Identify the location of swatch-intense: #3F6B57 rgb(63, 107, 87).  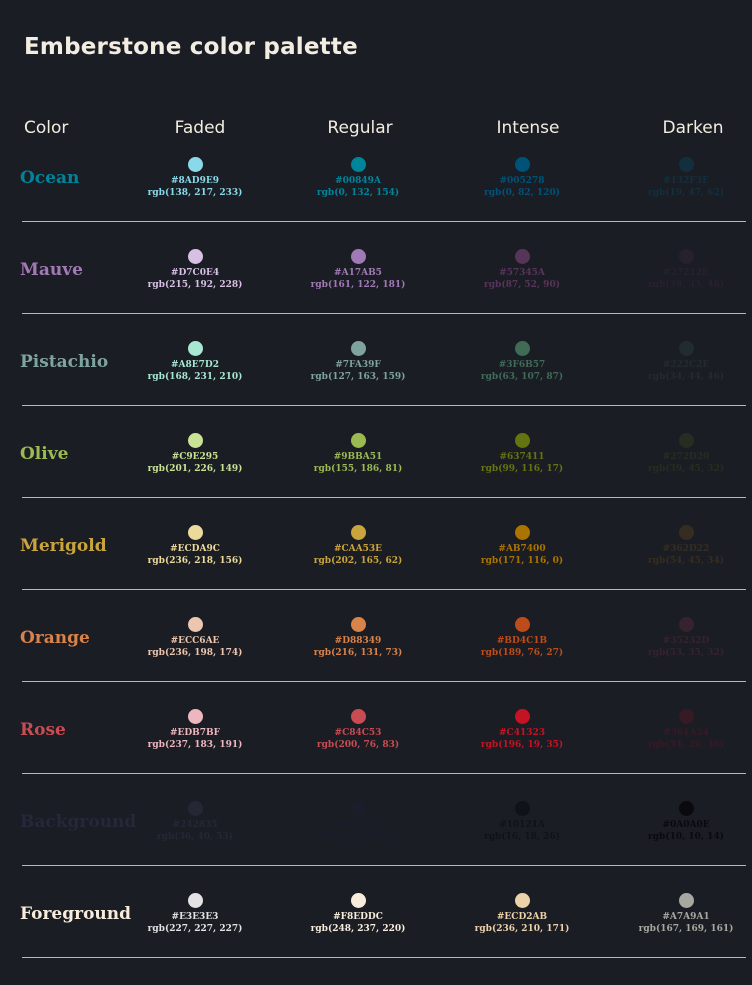
(522, 362).